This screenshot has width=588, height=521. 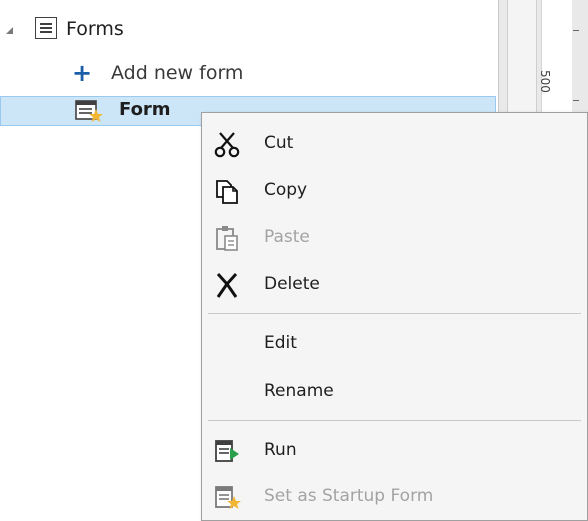 I want to click on menu-item-edit: Edit, so click(x=394, y=344).